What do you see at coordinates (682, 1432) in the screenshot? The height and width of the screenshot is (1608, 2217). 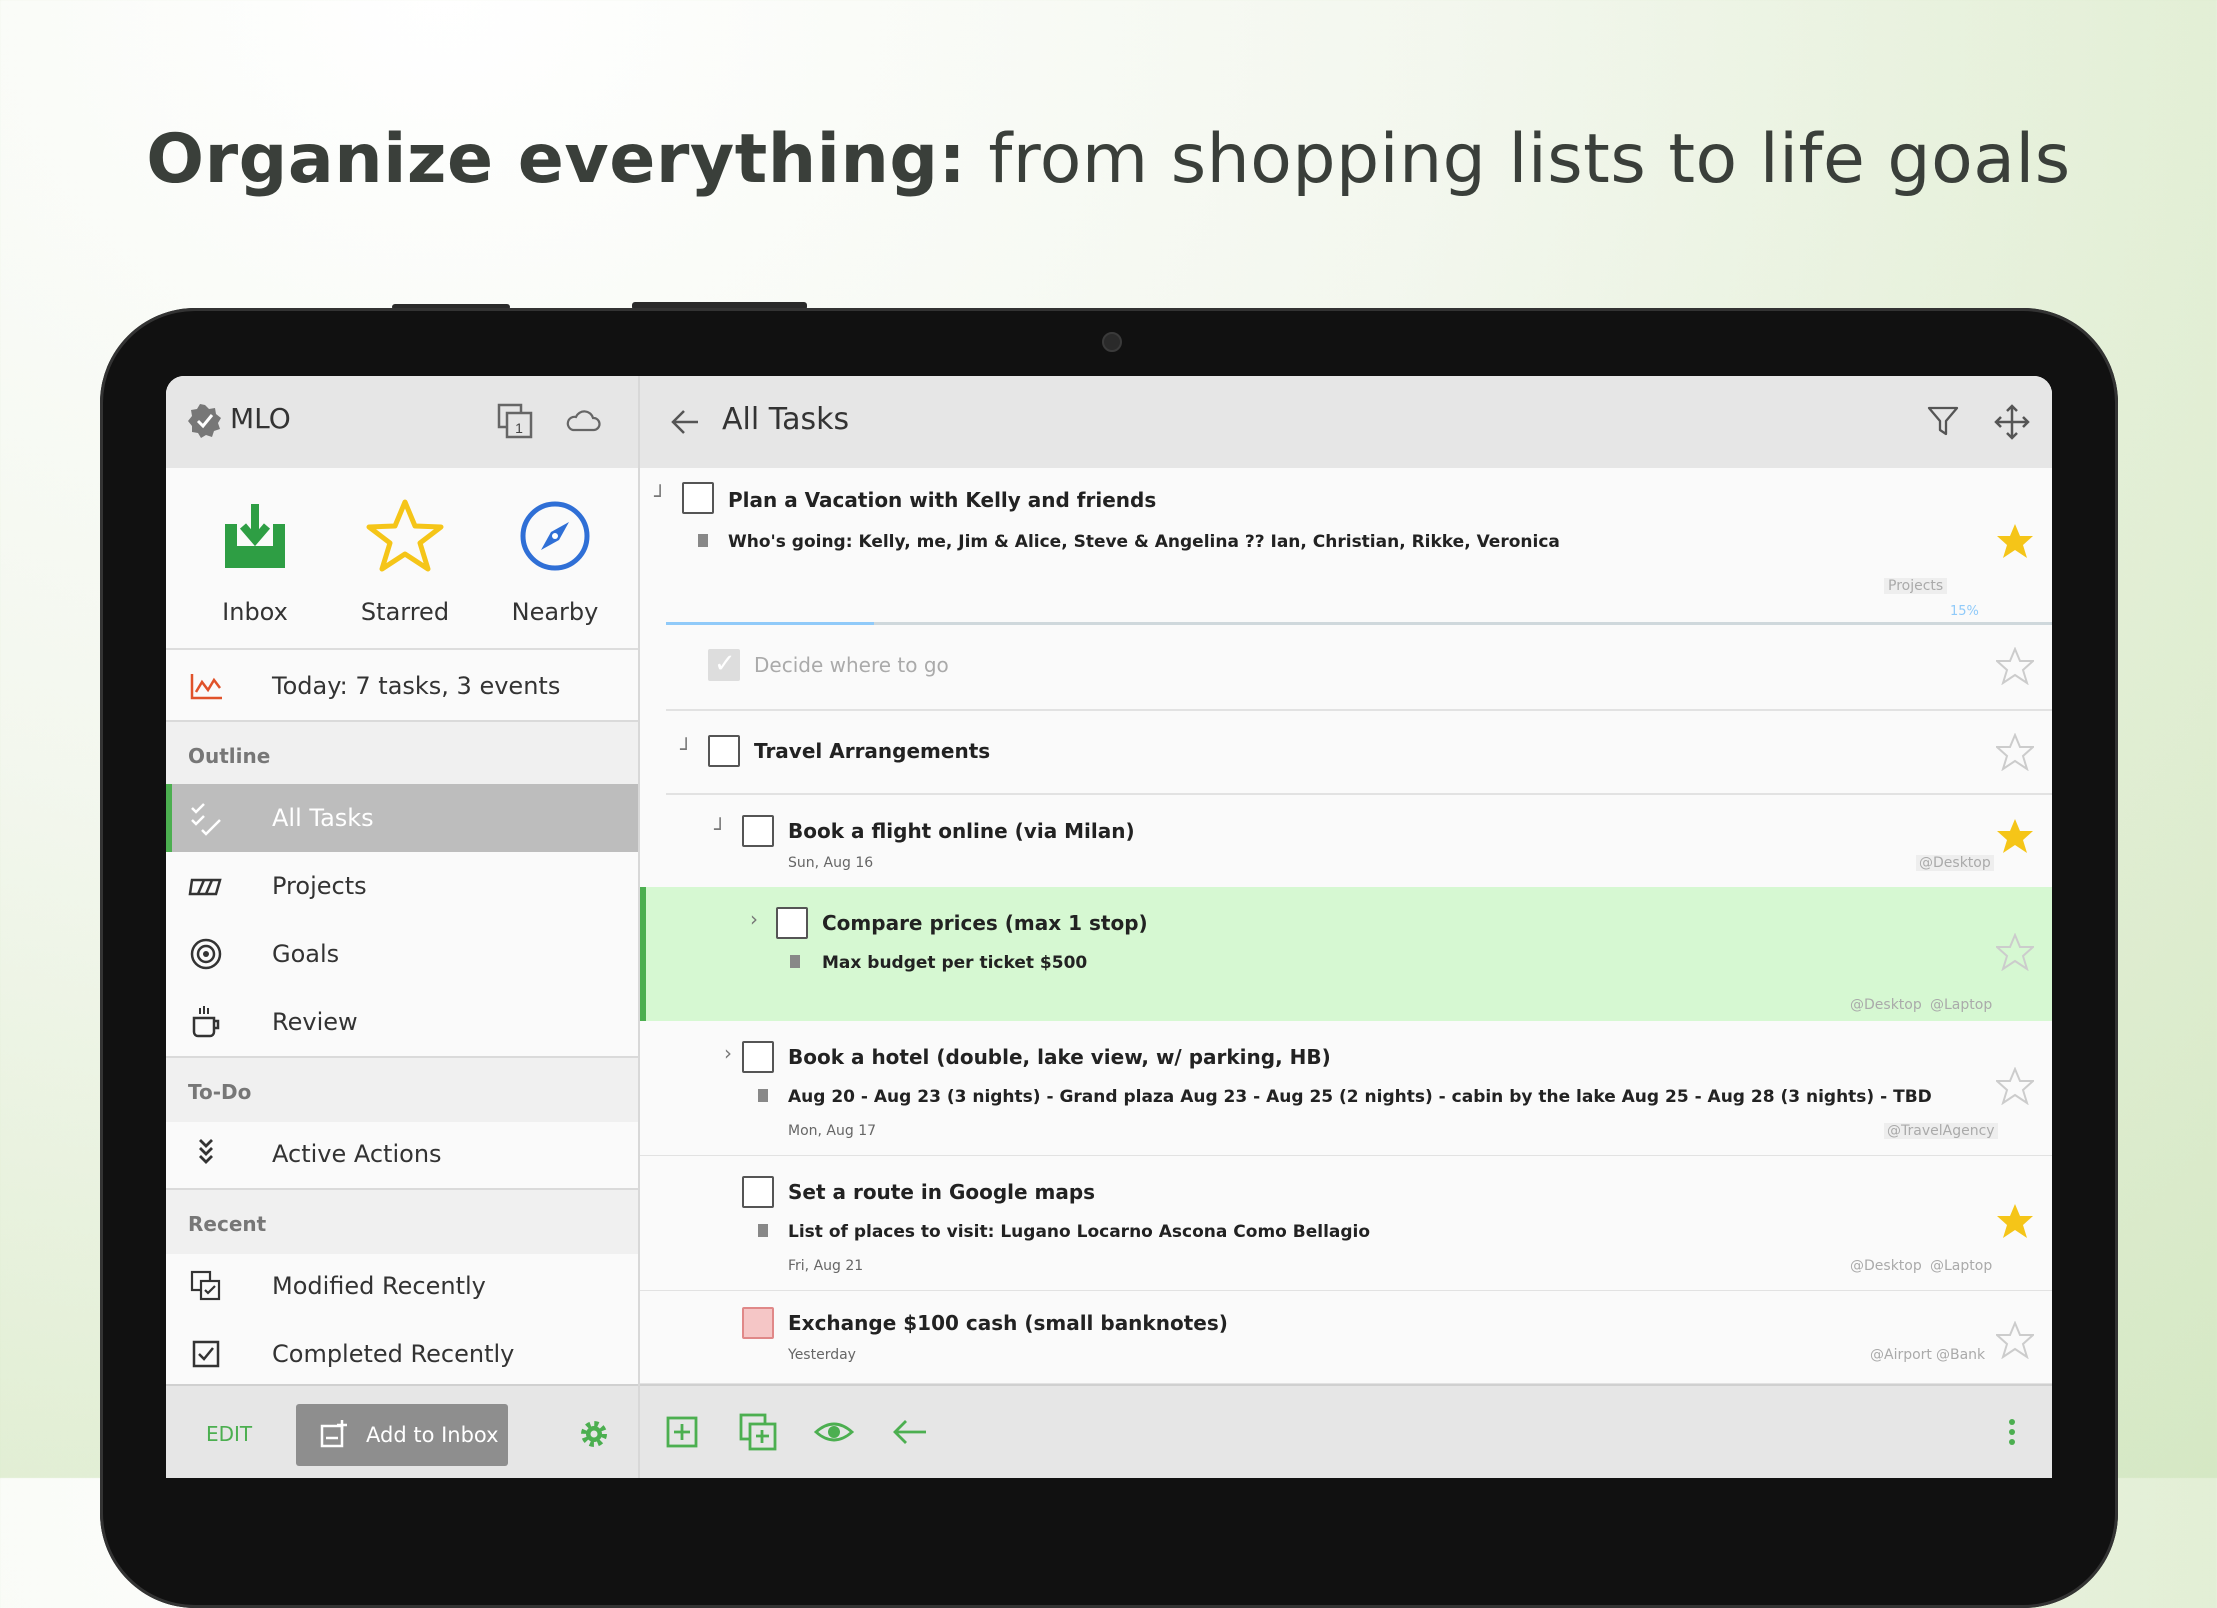 I see `add-task-icon` at bounding box center [682, 1432].